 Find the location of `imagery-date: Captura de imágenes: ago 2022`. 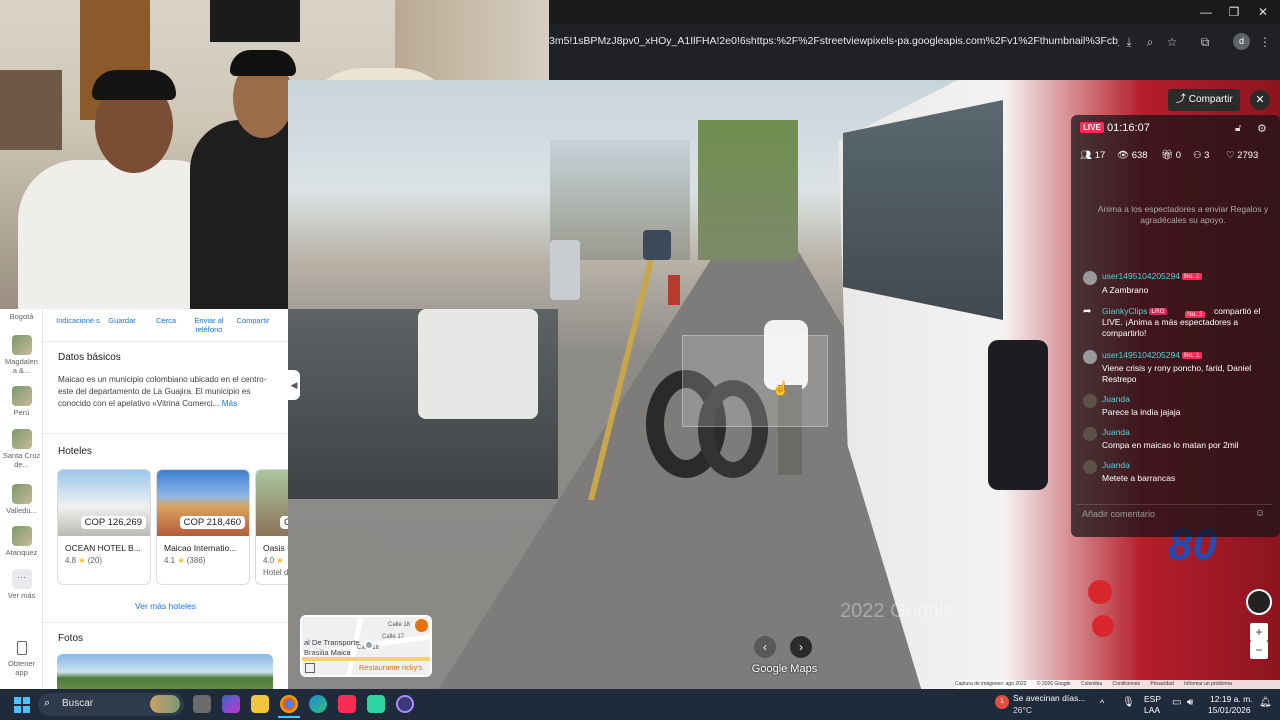

imagery-date: Captura de imágenes: ago 2022 is located at coordinates (991, 684).